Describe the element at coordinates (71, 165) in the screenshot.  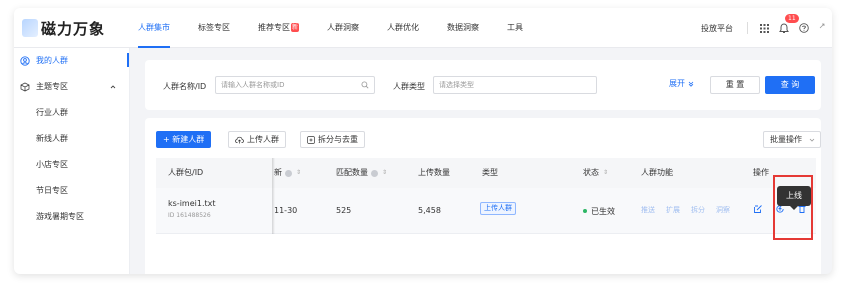
I see `sidebar-item-shop: 小店专区` at that location.